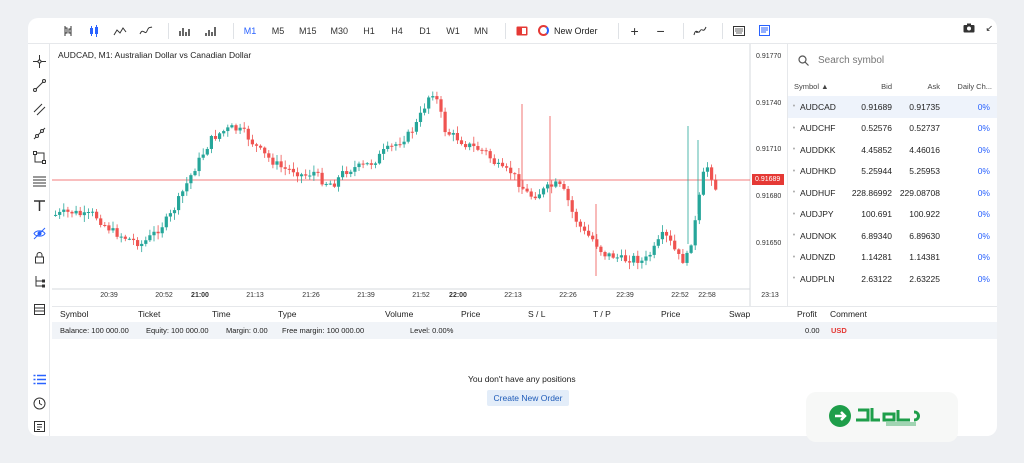  I want to click on new-order-button: New Order, so click(568, 30).